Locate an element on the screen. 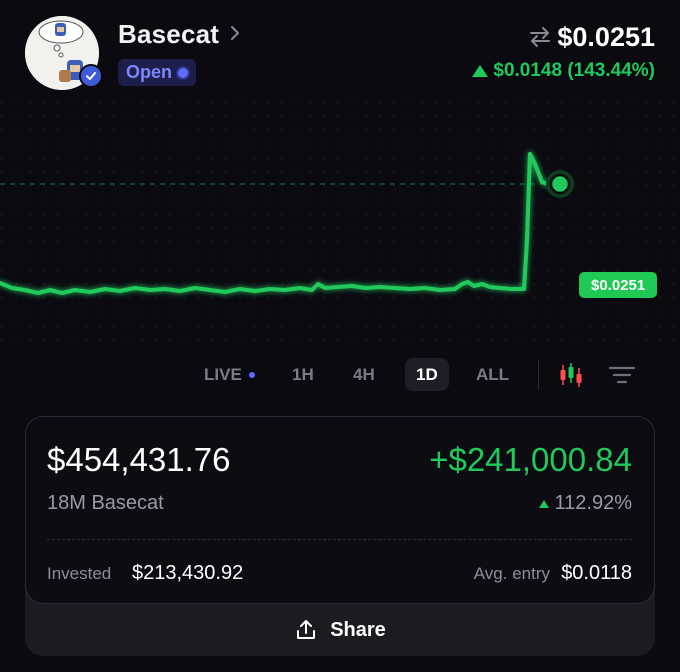 This screenshot has height=672, width=680. token-name: Basecat is located at coordinates (168, 34).